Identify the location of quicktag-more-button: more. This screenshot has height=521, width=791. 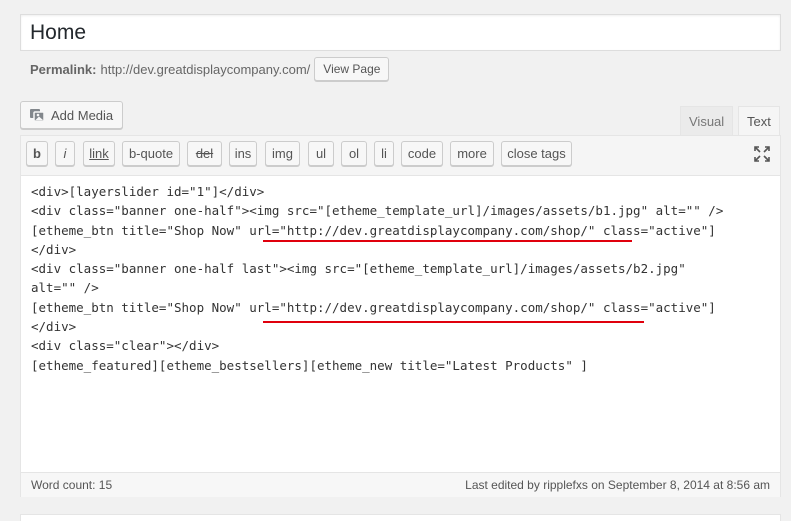
(472, 153).